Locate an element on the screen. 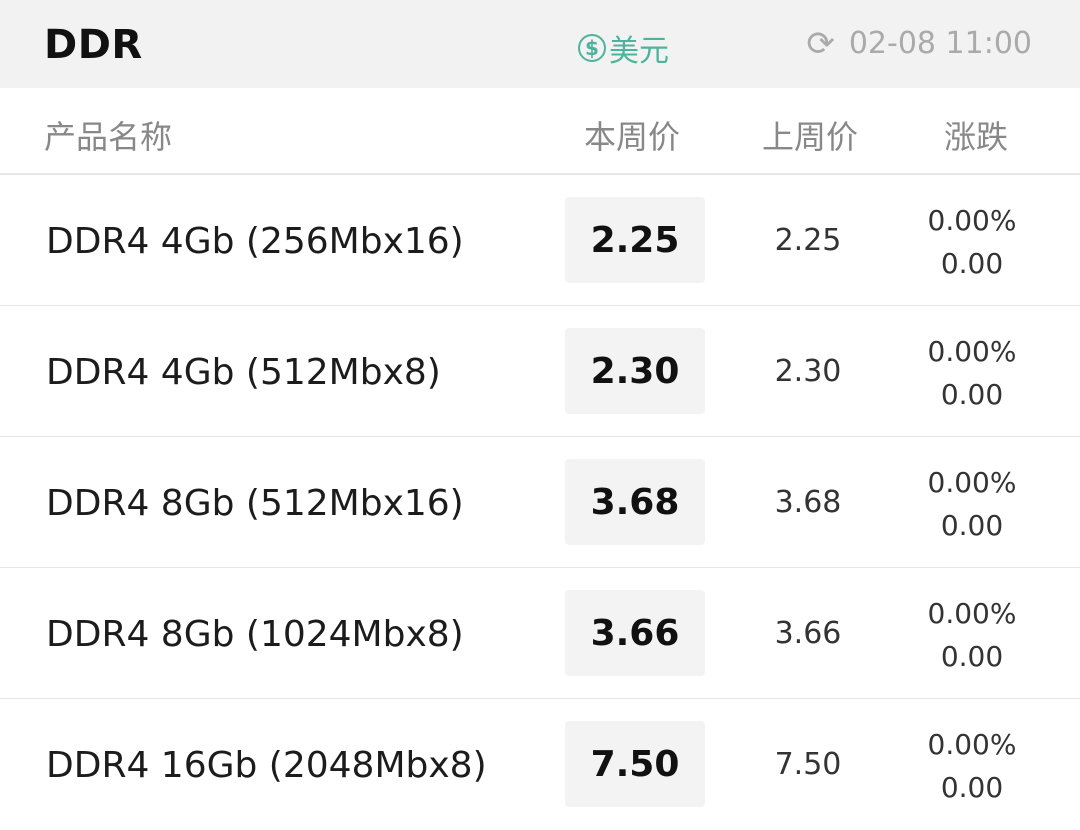  product-name: DDR4 16Gb (2048Mbx8) is located at coordinates (266, 765).